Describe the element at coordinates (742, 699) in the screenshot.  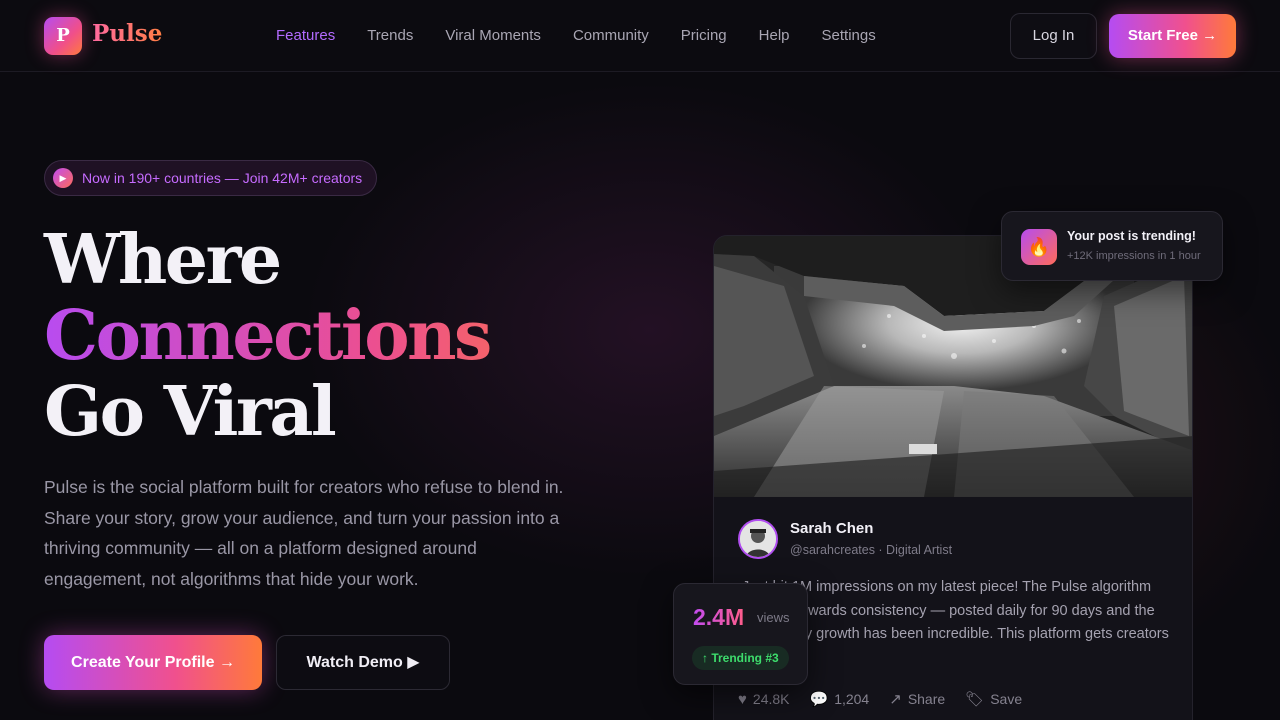
I see `heart-icon: ♥` at that location.